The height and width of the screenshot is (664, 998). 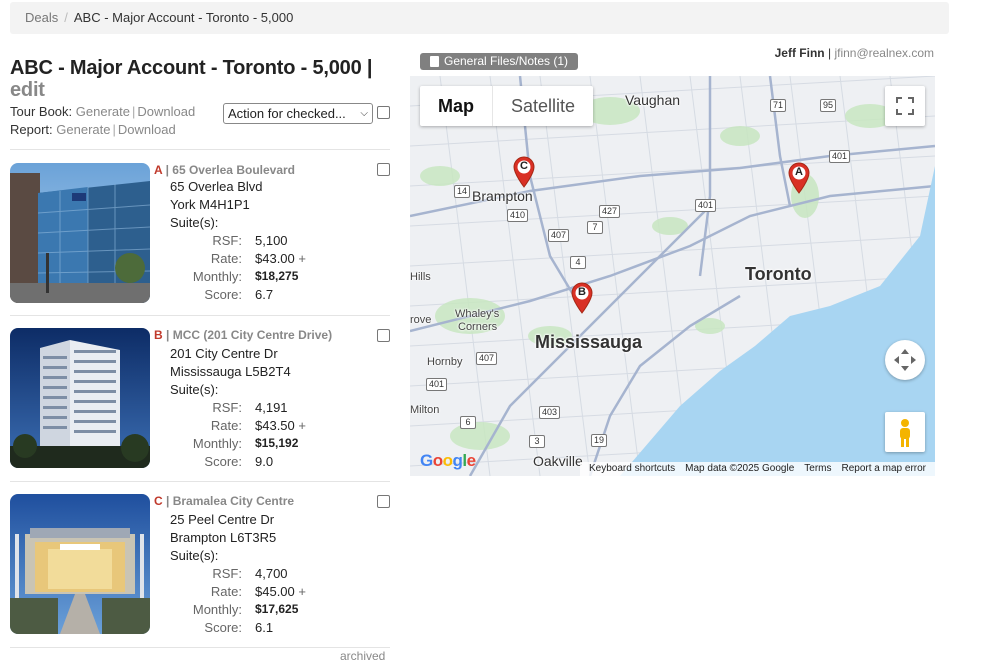 I want to click on action-select: Action for checked... ⌵, so click(x=298, y=113).